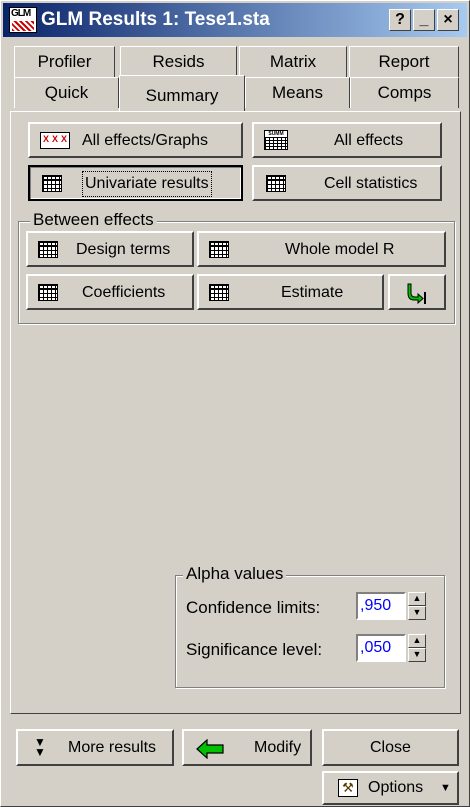  What do you see at coordinates (424, 20) in the screenshot?
I see `minimize-button: _` at bounding box center [424, 20].